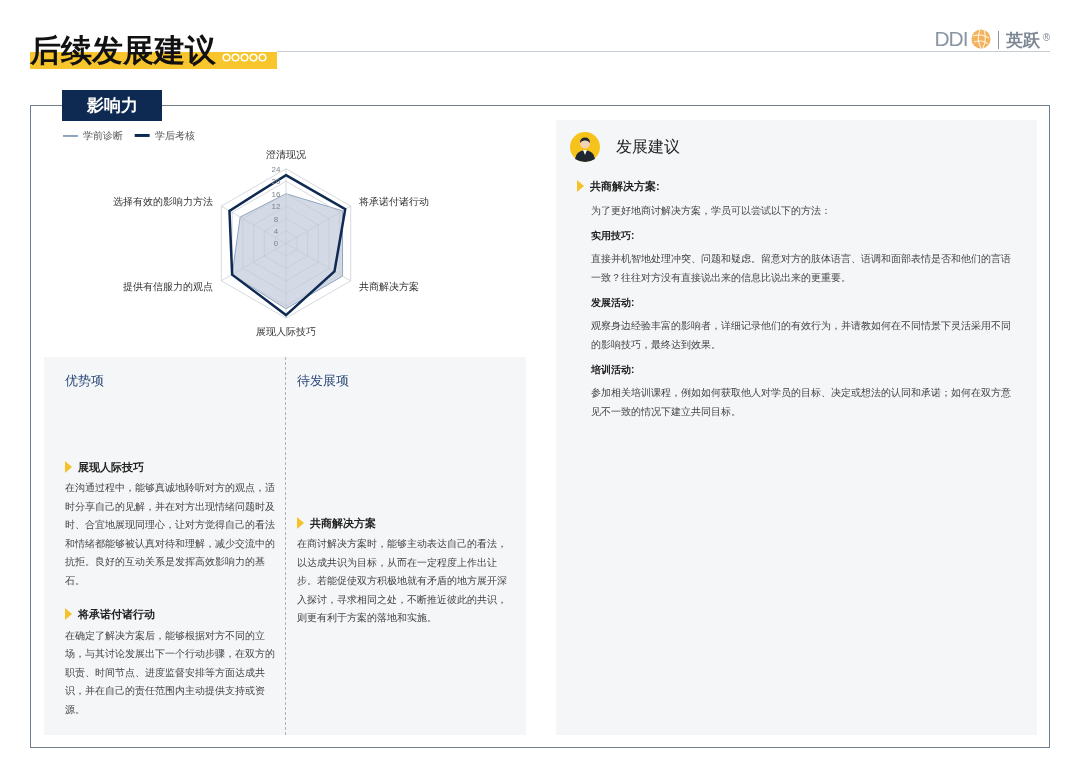 This screenshot has height=762, width=1080. Describe the element at coordinates (613, 369) in the screenshot. I see `advice-subheading: 培训活动:` at that location.